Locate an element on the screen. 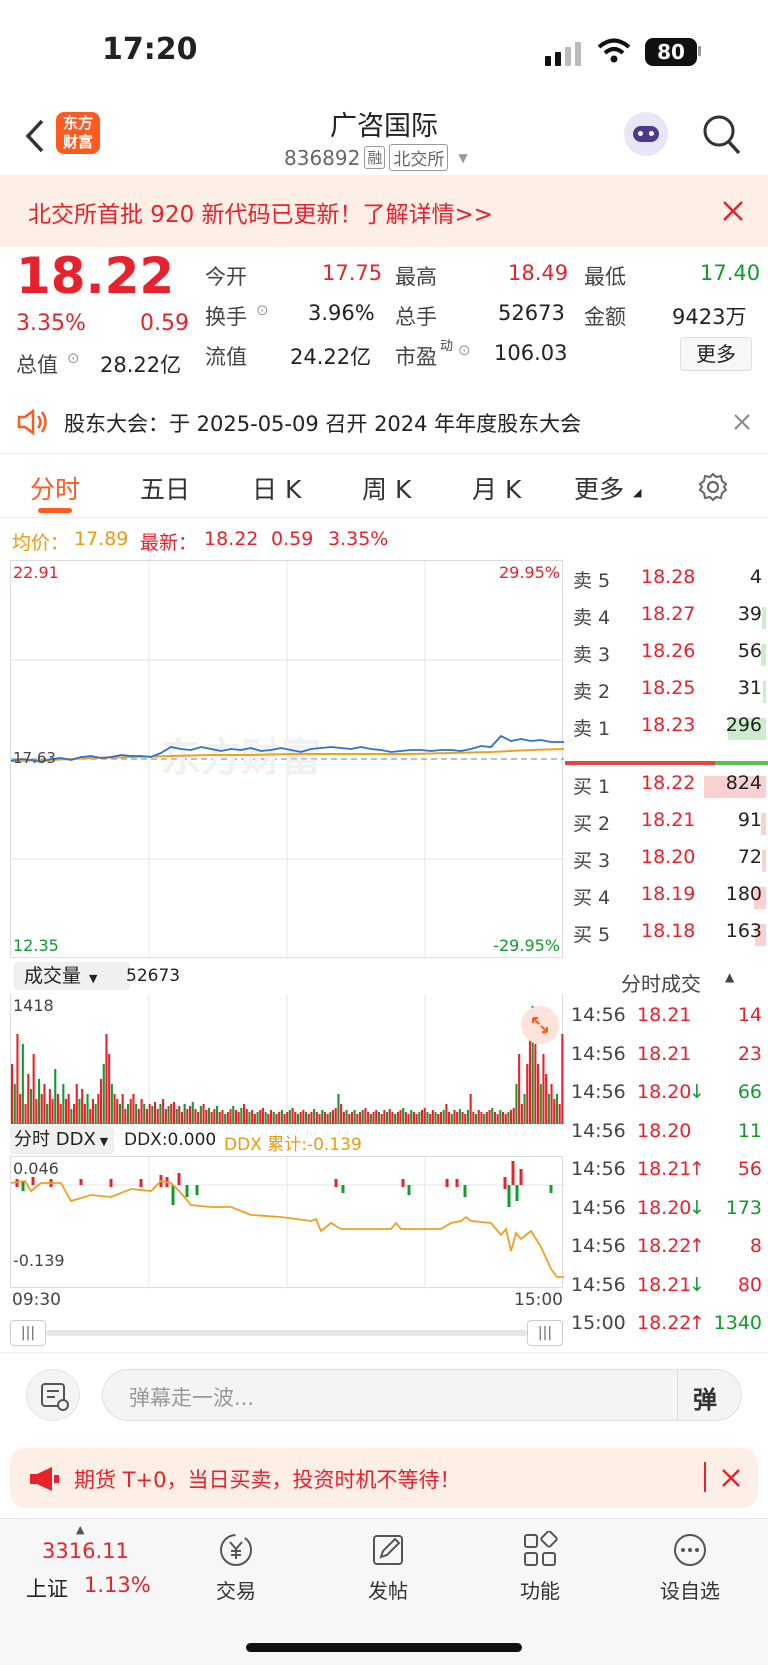 This screenshot has width=768, height=1665. index-name: 上证 is located at coordinates (47, 1589).